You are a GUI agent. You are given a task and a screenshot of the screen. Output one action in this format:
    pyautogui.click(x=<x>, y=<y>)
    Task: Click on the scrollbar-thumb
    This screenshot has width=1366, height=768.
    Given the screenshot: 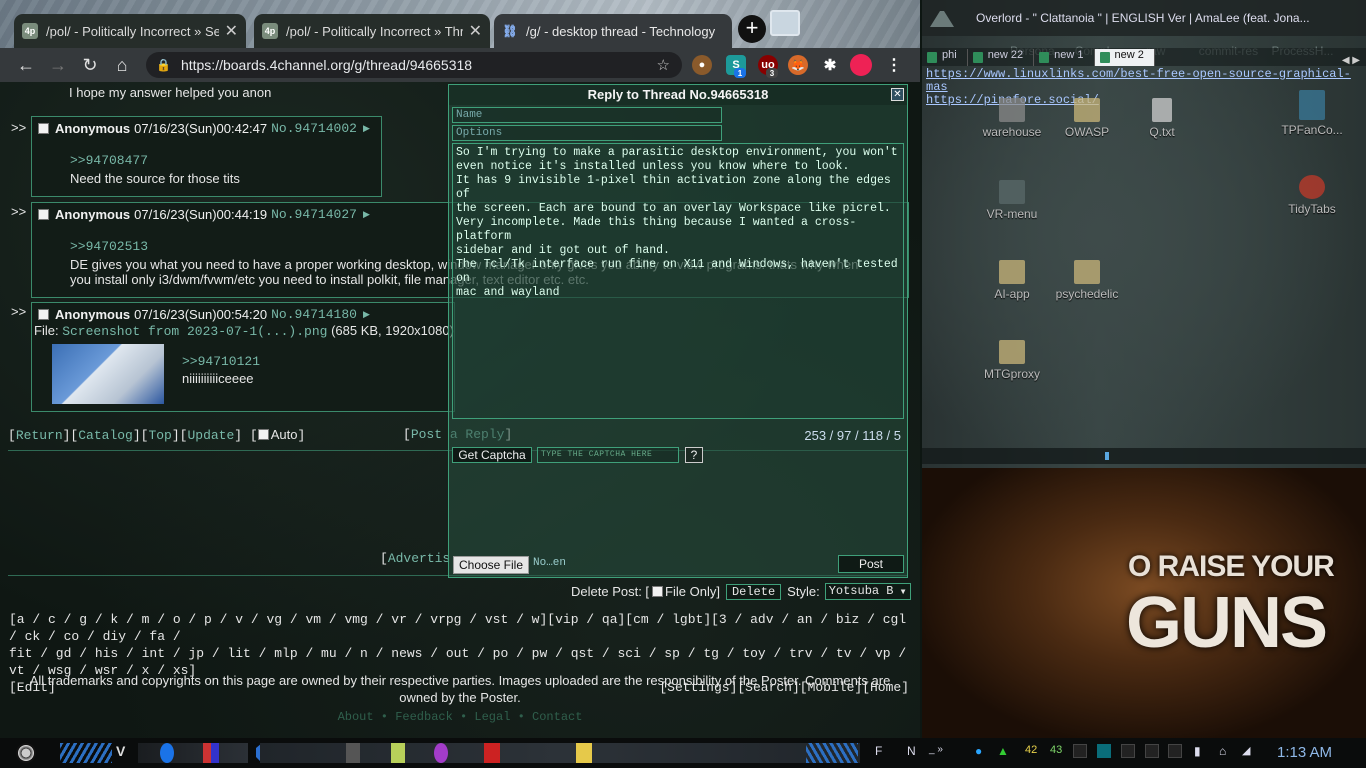 What is the action you would take?
    pyautogui.click(x=1107, y=456)
    